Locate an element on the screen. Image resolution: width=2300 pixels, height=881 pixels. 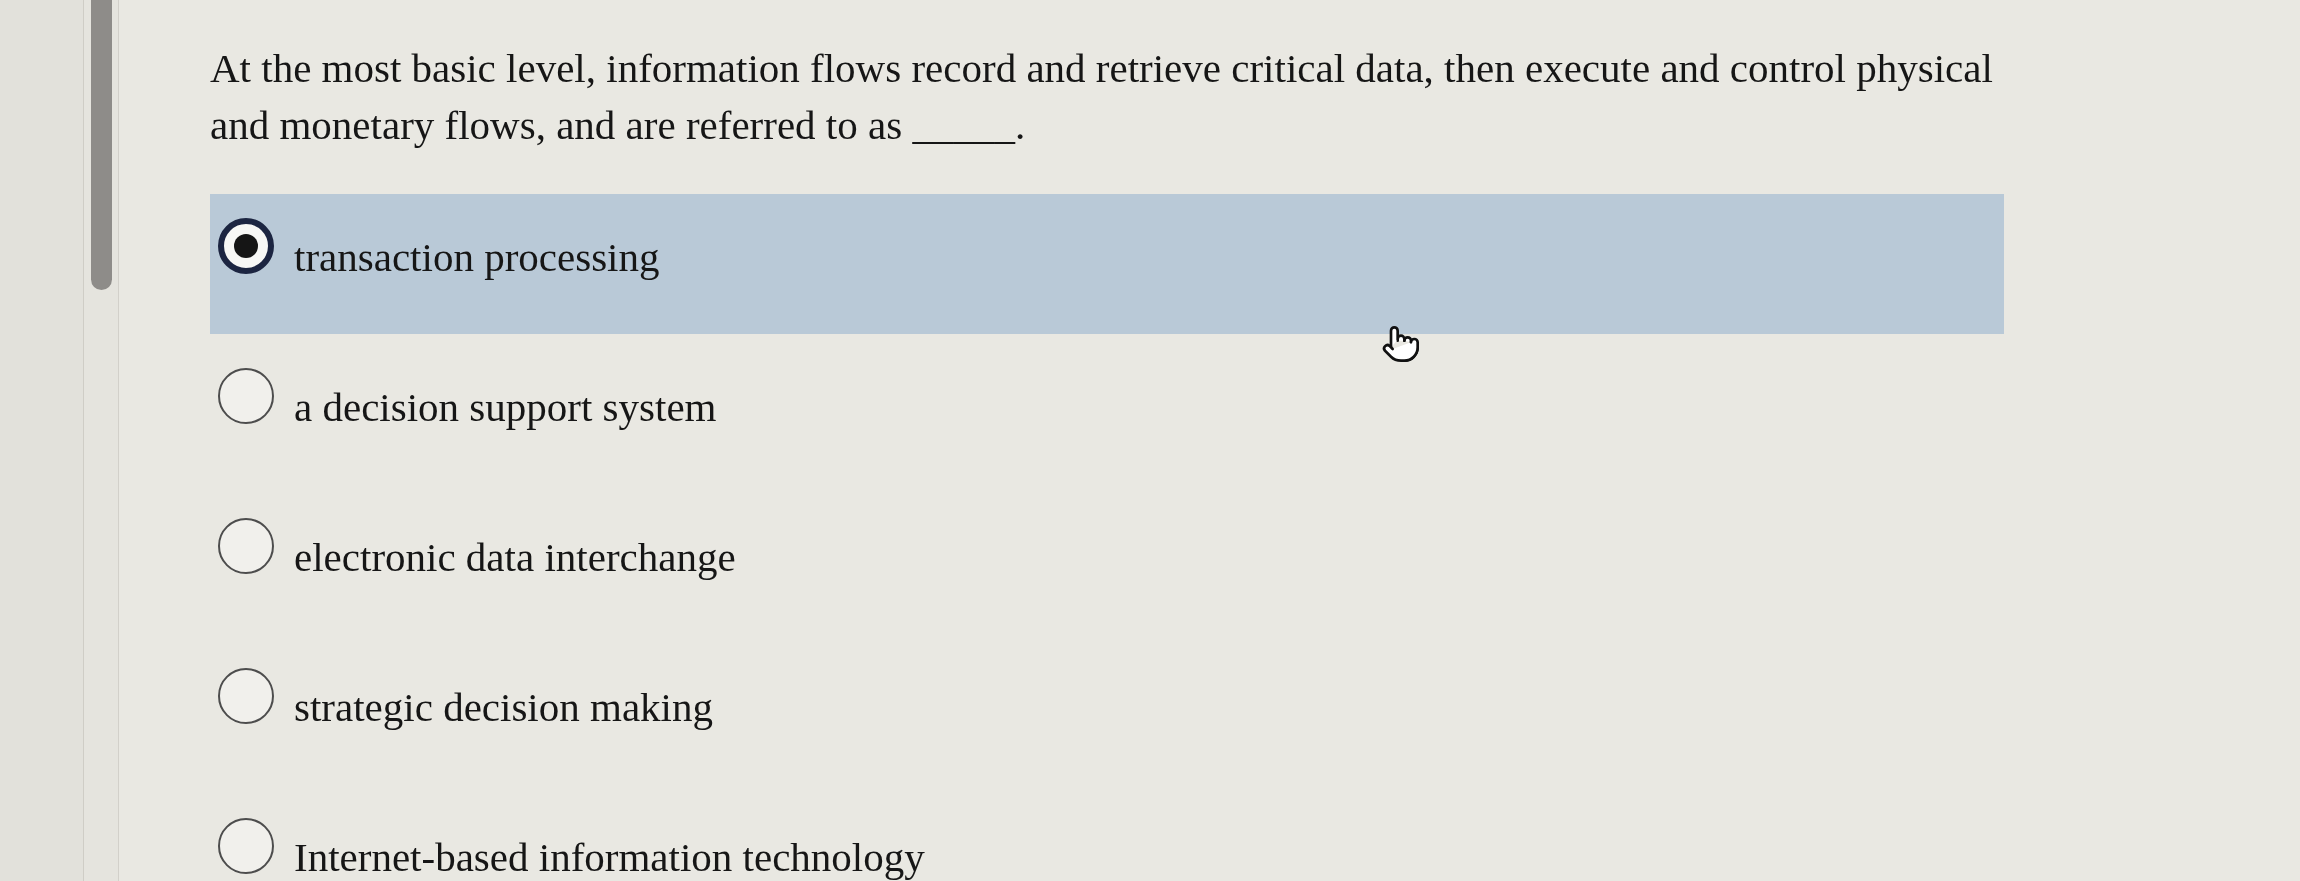
hand-cursor-icon is located at coordinates (1401, 344).